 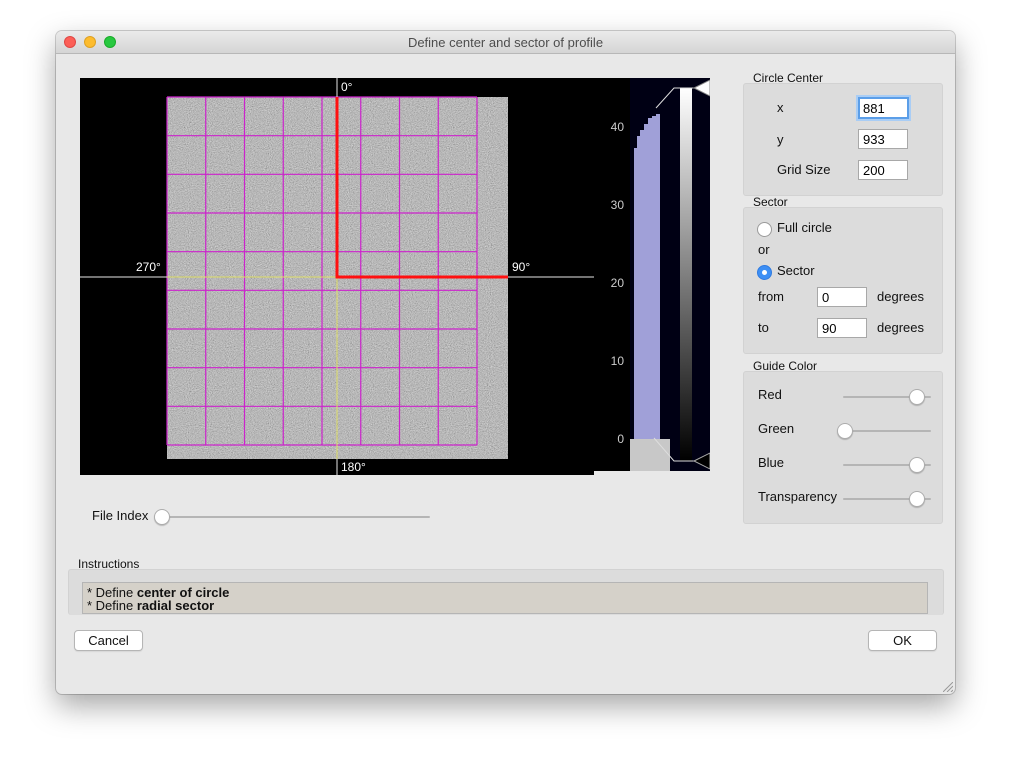 What do you see at coordinates (650, 455) in the screenshot?
I see `histogram-bottom-panel` at bounding box center [650, 455].